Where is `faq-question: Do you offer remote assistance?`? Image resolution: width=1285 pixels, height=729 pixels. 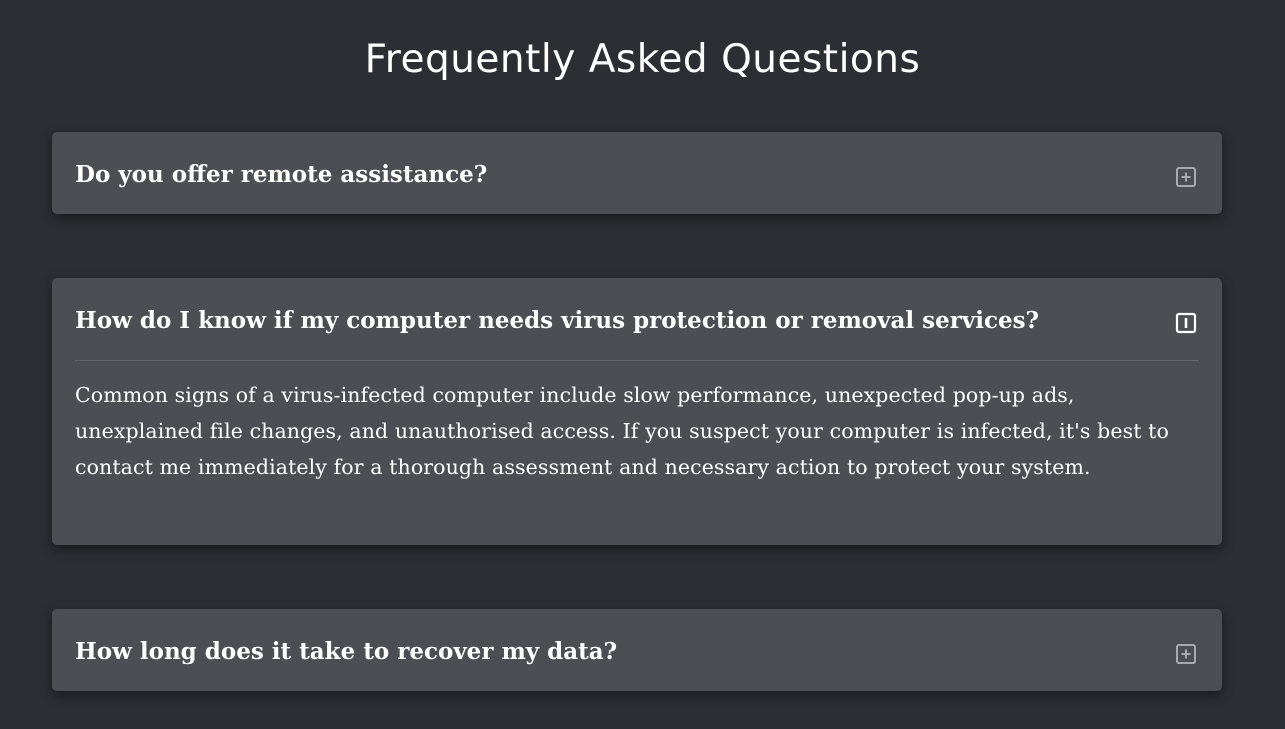 faq-question: Do you offer remote assistance? is located at coordinates (281, 174).